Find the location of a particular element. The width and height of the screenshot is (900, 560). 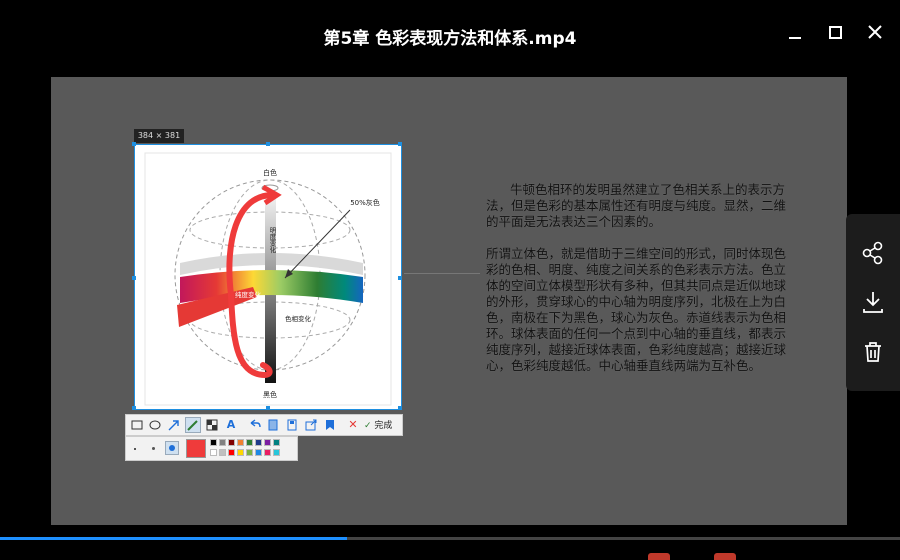

progress-bar is located at coordinates (450, 538).